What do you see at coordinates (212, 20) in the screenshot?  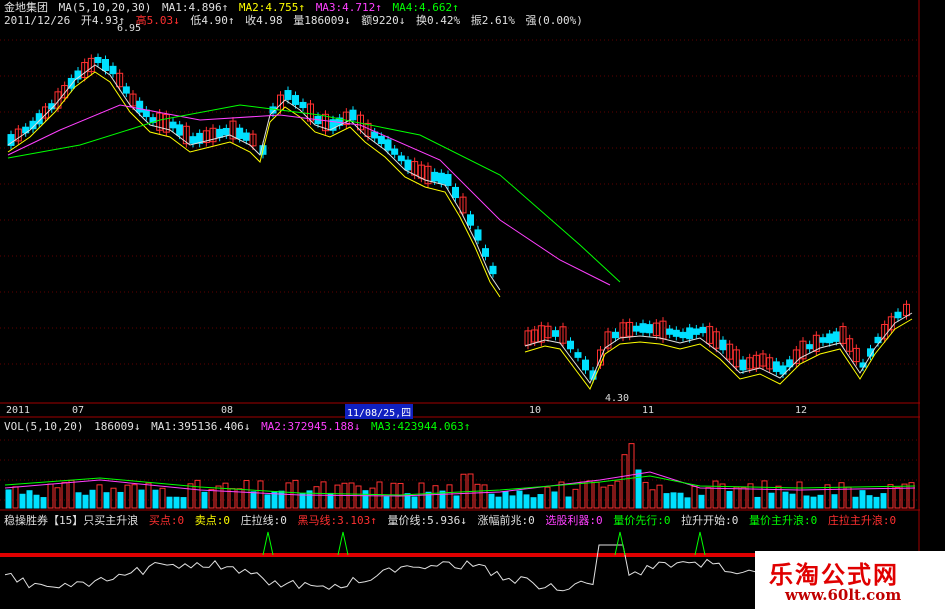 I see `quote-low: 低4.90↑` at bounding box center [212, 20].